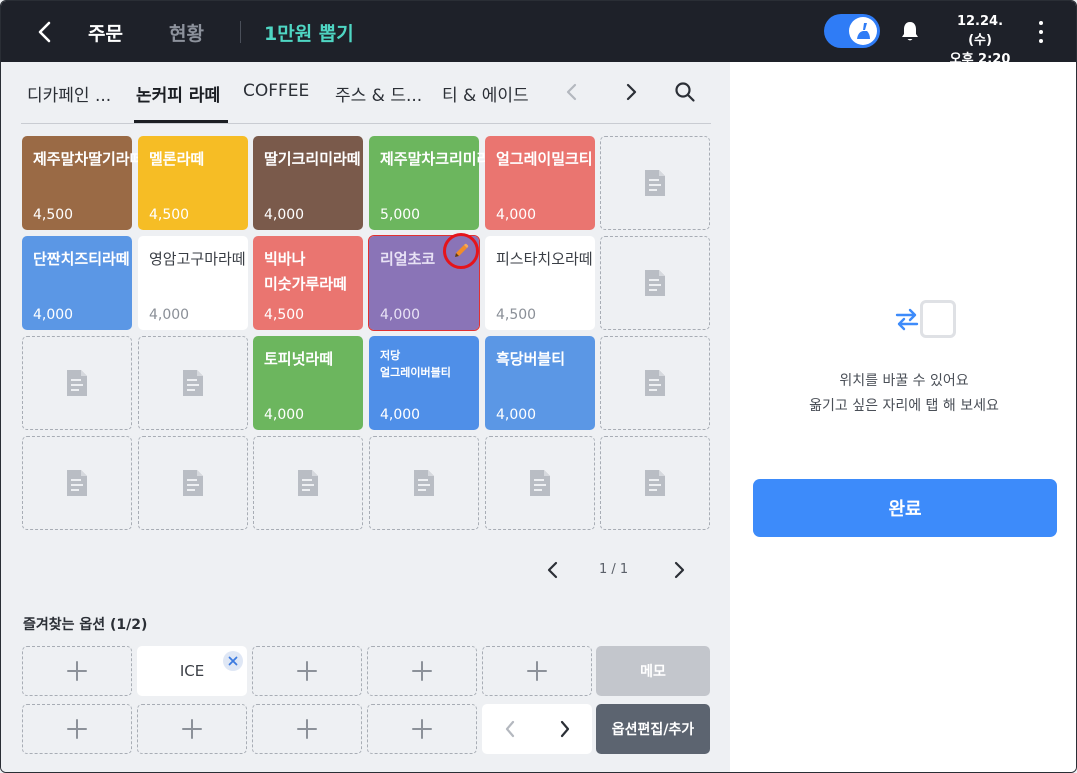  I want to click on menu-tile: 영암고구마라떼 4,000, so click(193, 283).